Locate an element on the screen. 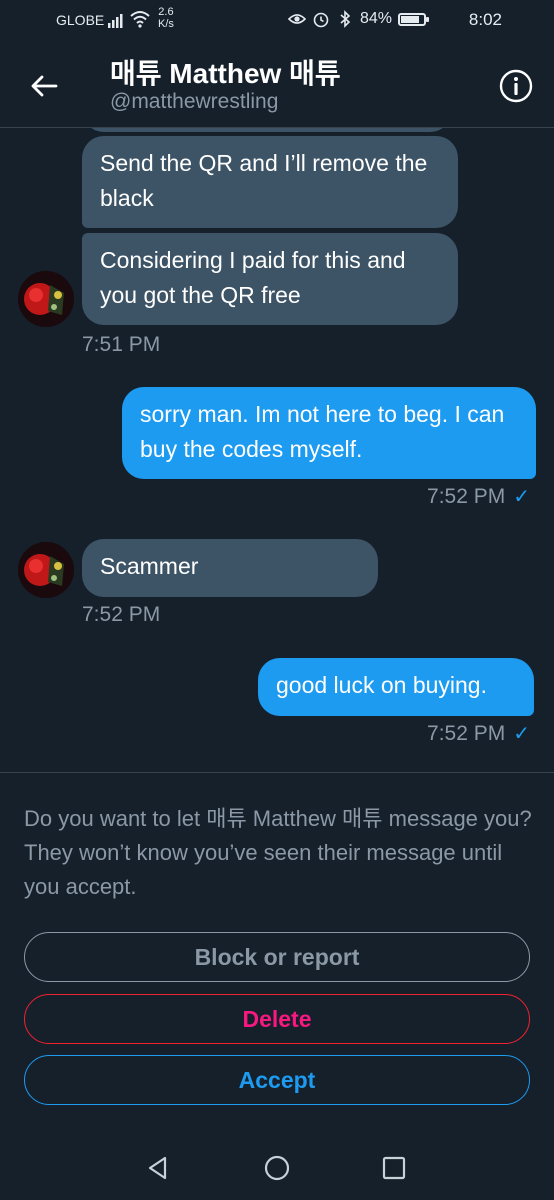 Image resolution: width=554 pixels, height=1200 pixels. bluetooth-icon is located at coordinates (345, 19).